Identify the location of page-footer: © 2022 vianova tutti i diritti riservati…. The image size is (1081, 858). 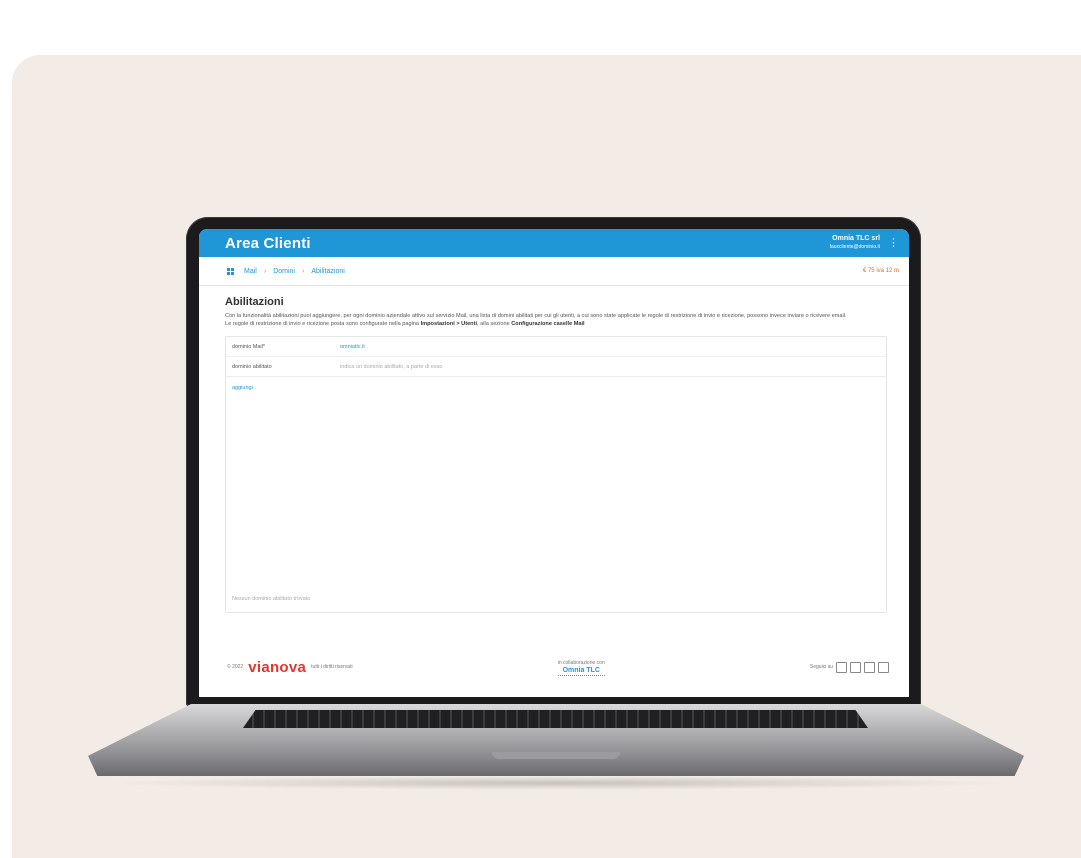
(554, 667).